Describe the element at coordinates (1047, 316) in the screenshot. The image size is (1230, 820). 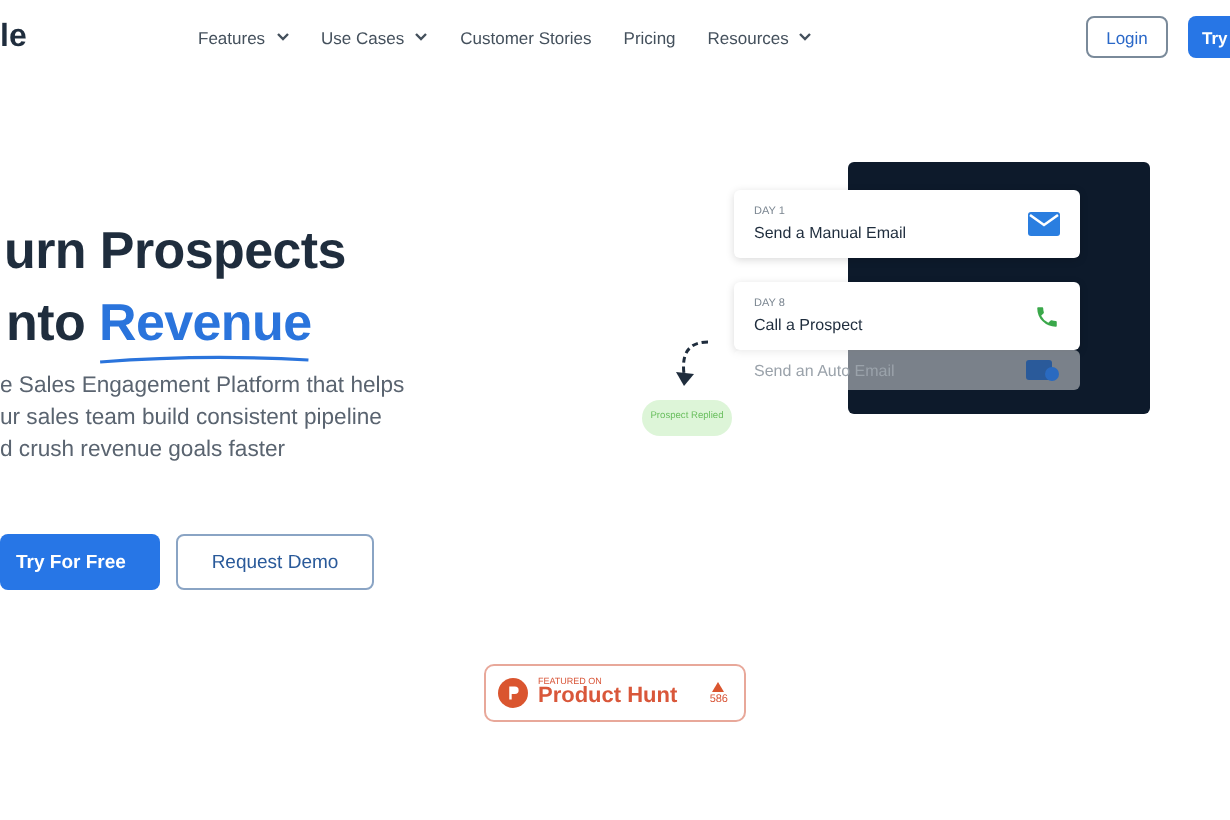
I see `phone-icon` at that location.